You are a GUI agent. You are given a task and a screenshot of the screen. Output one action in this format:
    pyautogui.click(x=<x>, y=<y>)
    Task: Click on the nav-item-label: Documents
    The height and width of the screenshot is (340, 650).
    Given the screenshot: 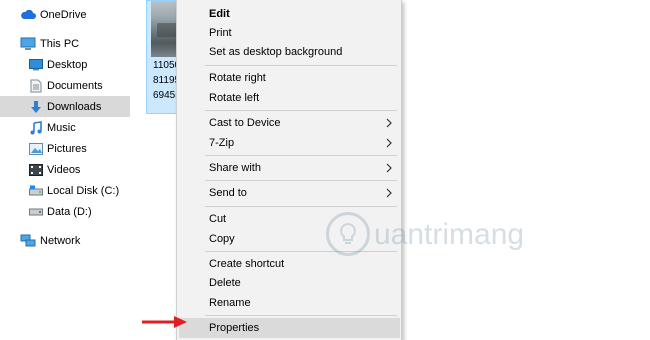 What is the action you would take?
    pyautogui.click(x=75, y=85)
    